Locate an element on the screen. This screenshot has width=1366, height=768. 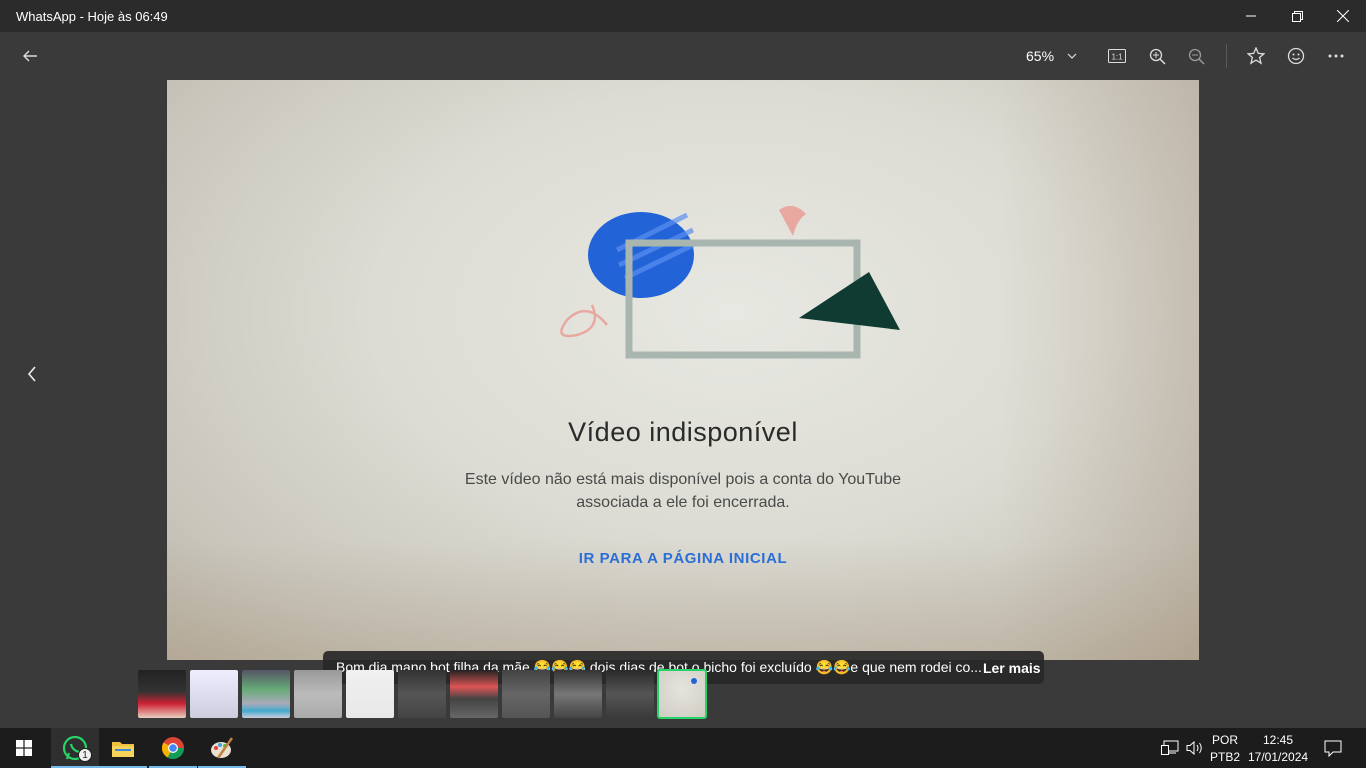
actual-size-button: 1:1 is located at coordinates (1117, 56).